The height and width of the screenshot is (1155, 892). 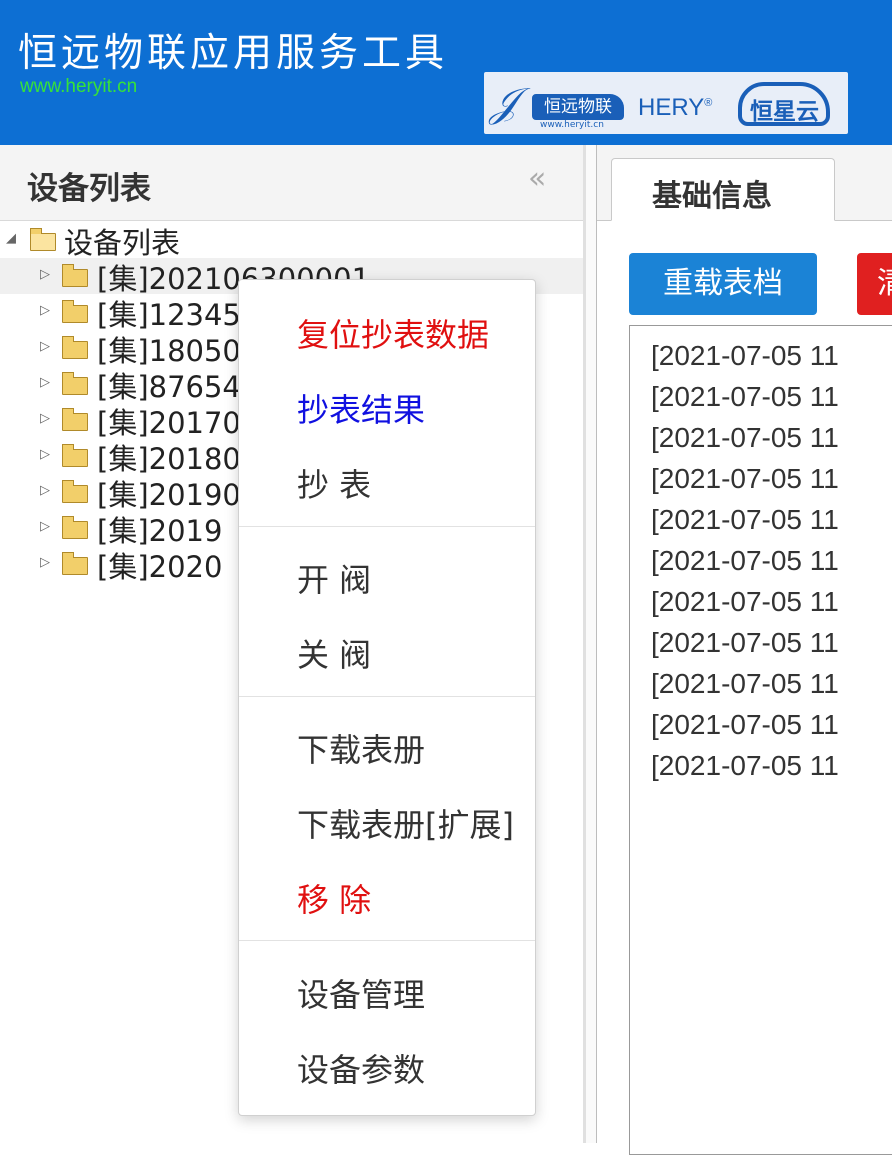 What do you see at coordinates (784, 104) in the screenshot?
I see `logo-cloud-icon: 恒星云` at bounding box center [784, 104].